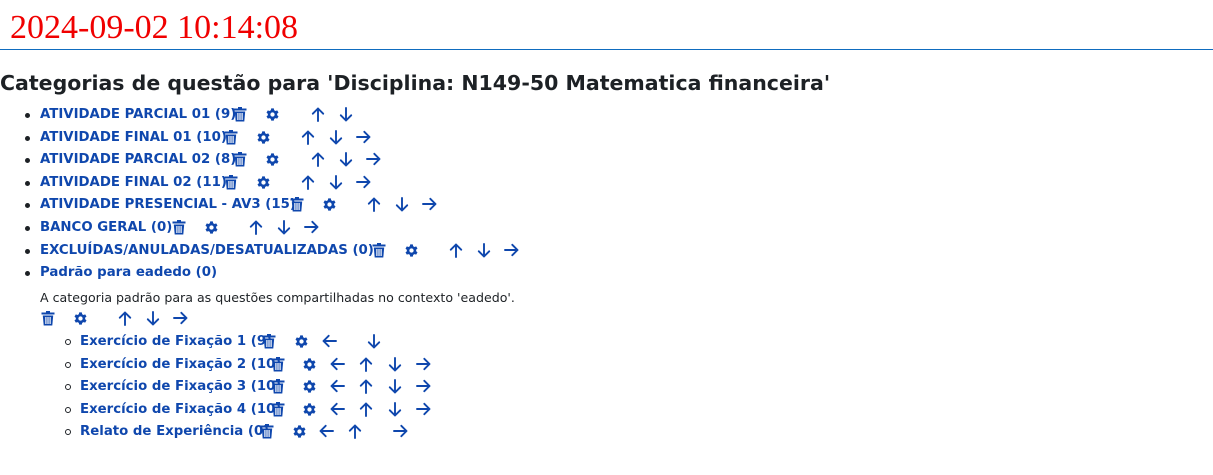 This screenshot has height=475, width=1213. I want to click on category-link: Exercício de Fixação 3 (10), so click(180, 387).